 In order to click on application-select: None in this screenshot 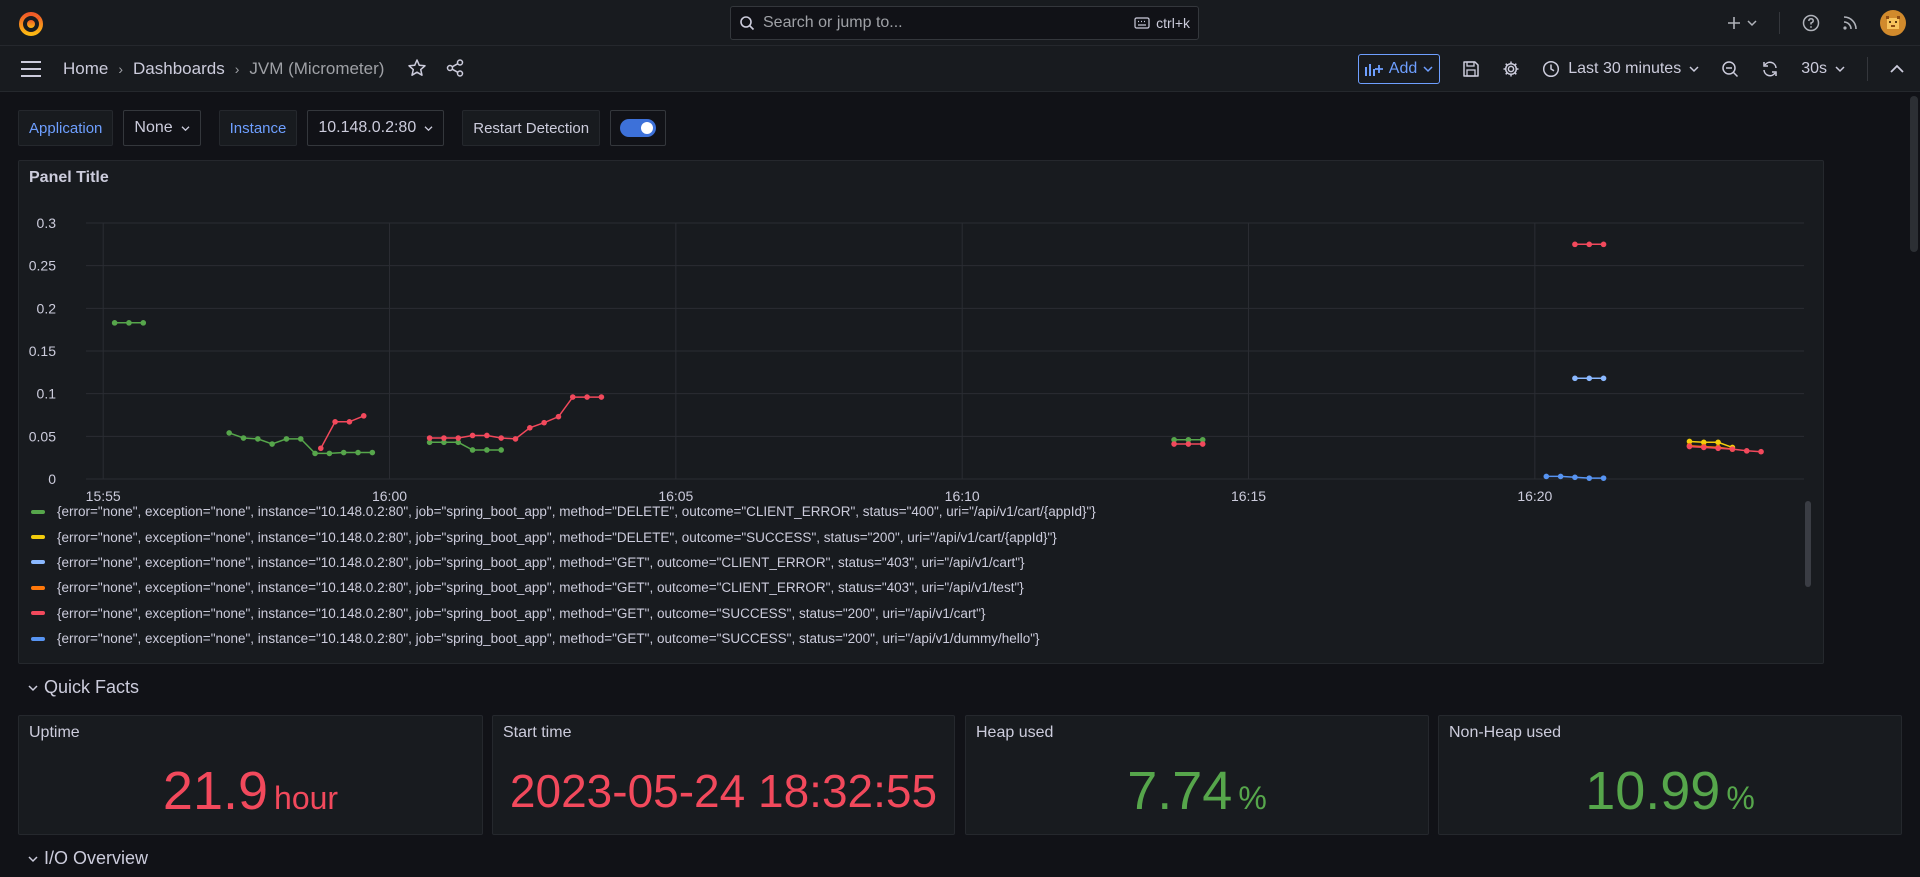, I will do `click(162, 128)`.